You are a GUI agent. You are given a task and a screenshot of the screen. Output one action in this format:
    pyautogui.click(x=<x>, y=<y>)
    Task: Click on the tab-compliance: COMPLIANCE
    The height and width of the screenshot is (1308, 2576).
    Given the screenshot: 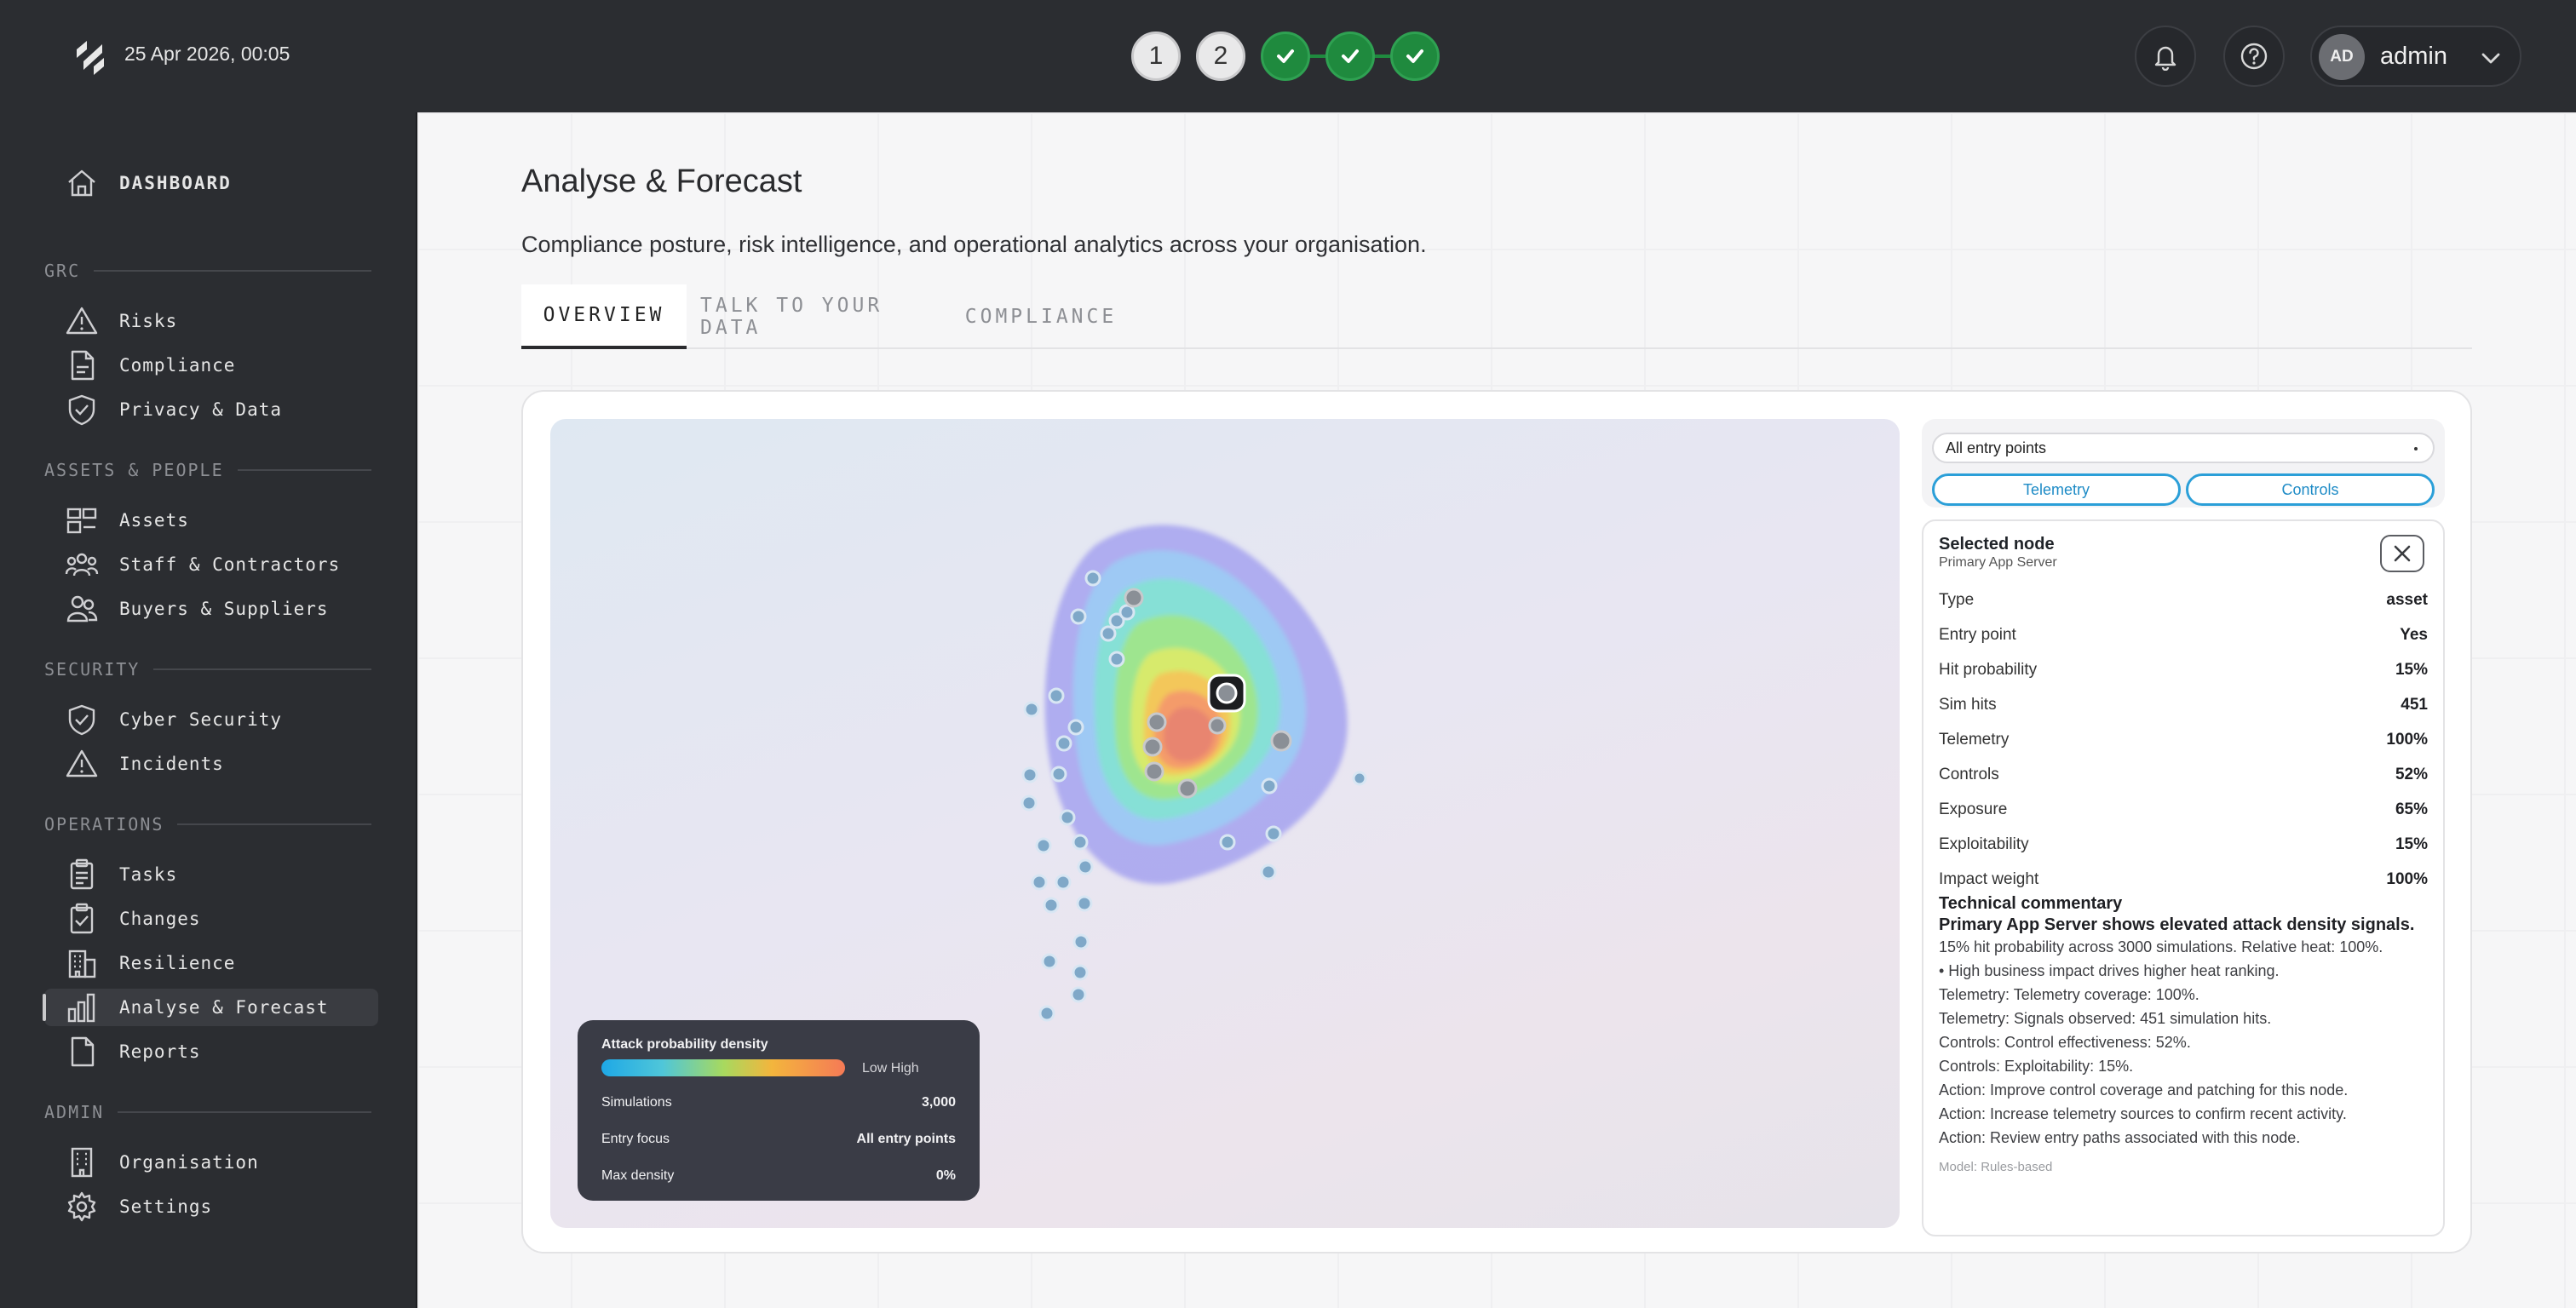 What is the action you would take?
    pyautogui.click(x=1041, y=316)
    